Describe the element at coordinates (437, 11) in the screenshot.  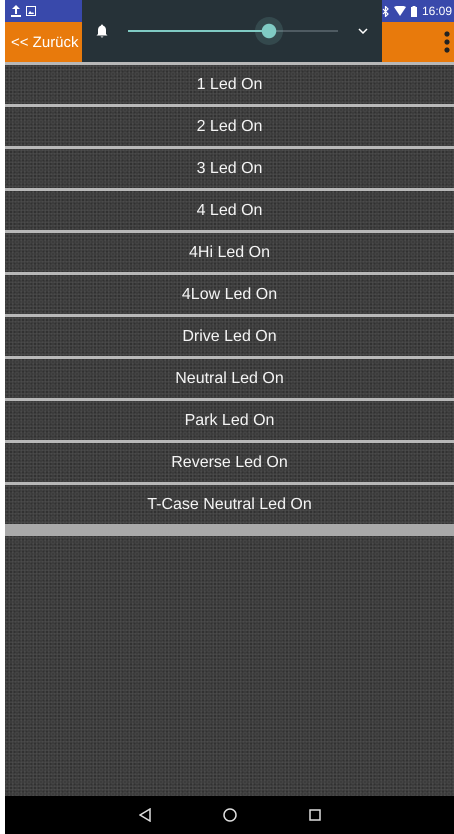
I see `status-time: 16:09` at that location.